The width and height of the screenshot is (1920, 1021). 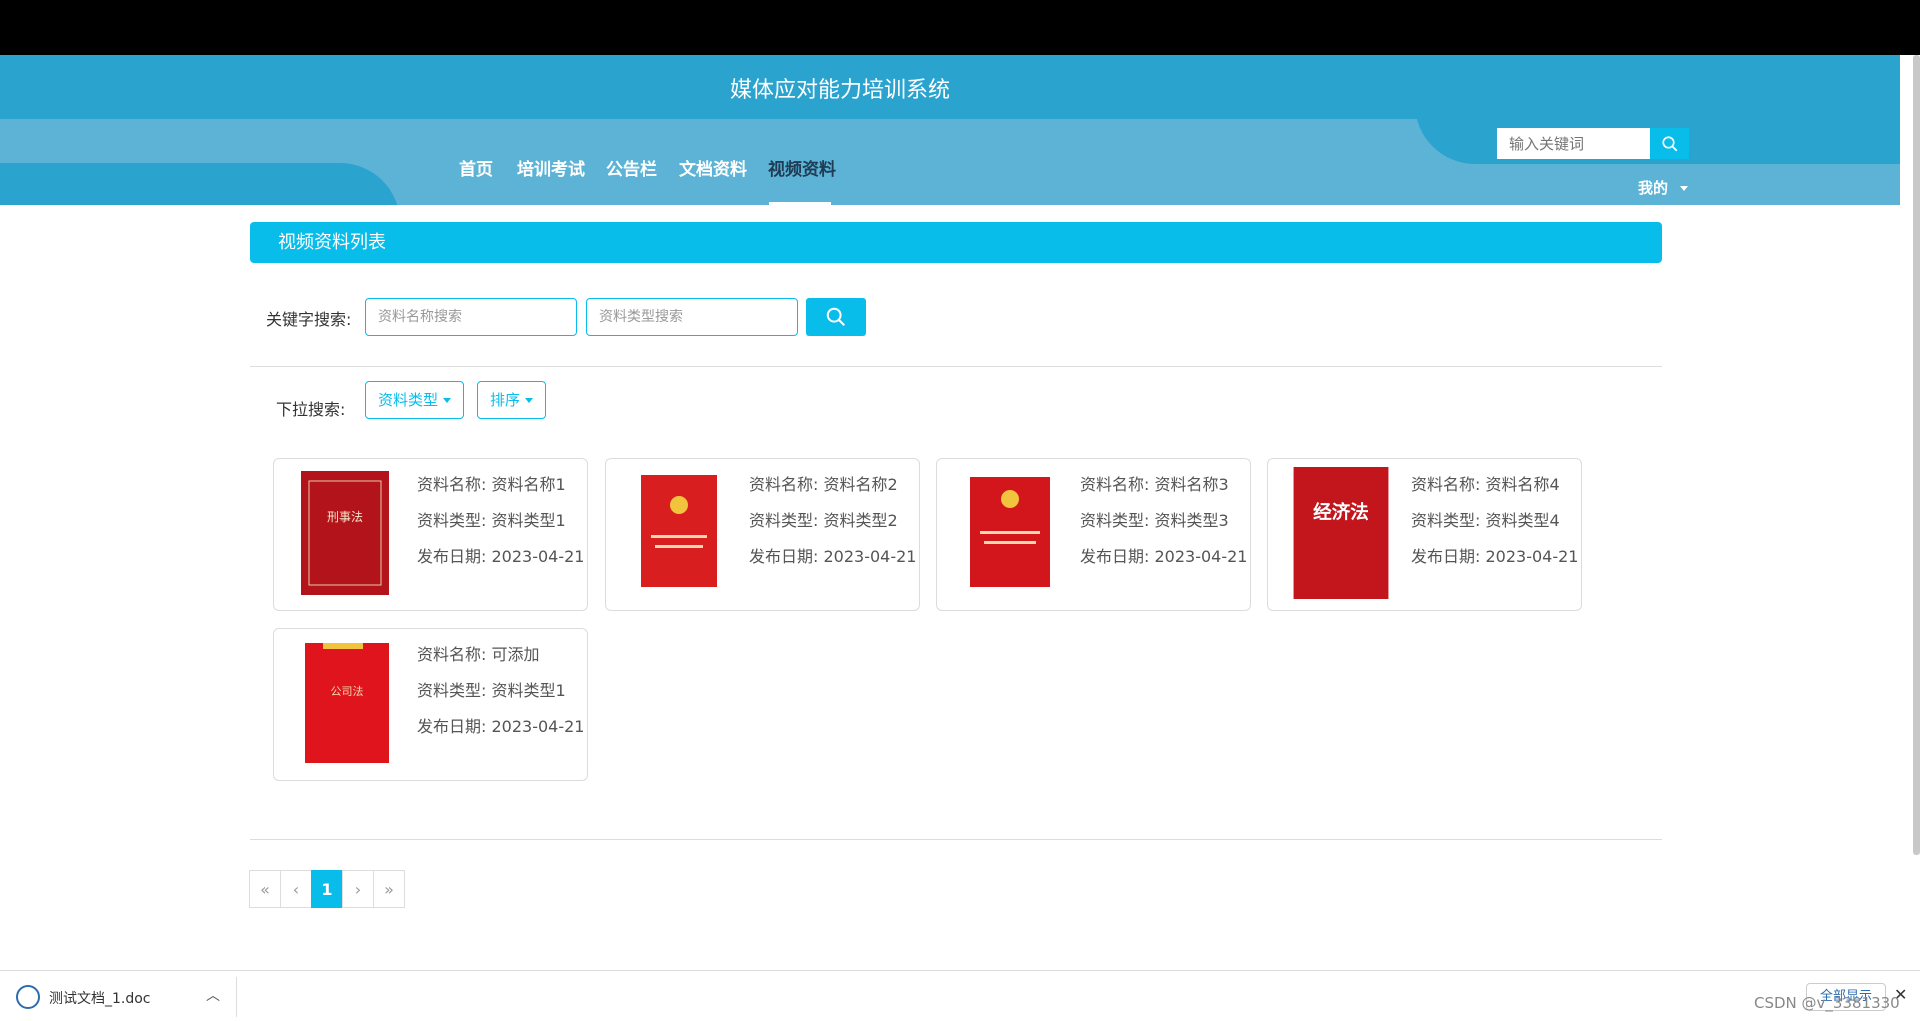 I want to click on name-value: 可添加, so click(x=515, y=654).